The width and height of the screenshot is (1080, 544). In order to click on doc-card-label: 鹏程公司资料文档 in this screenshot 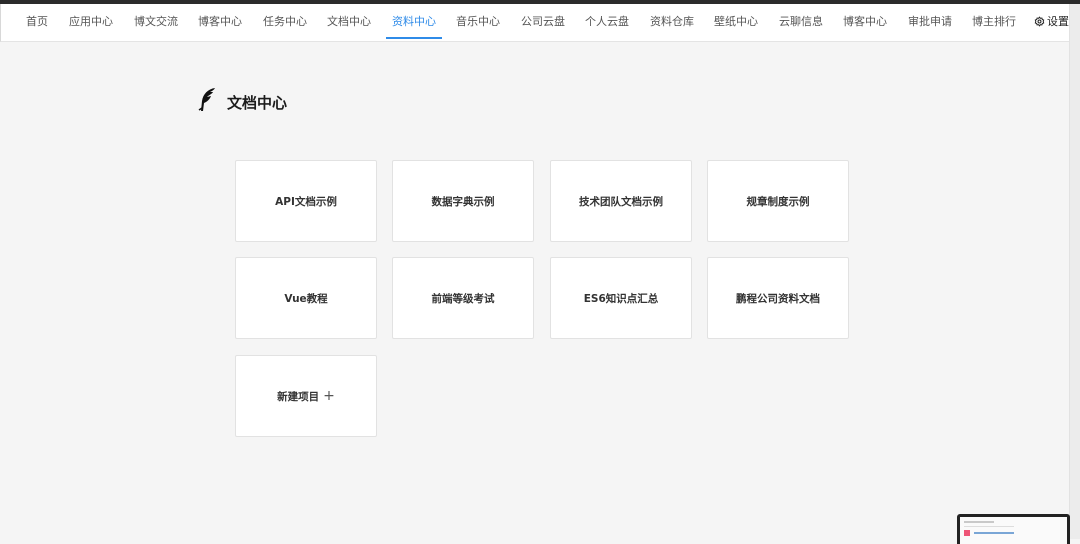, I will do `click(778, 298)`.